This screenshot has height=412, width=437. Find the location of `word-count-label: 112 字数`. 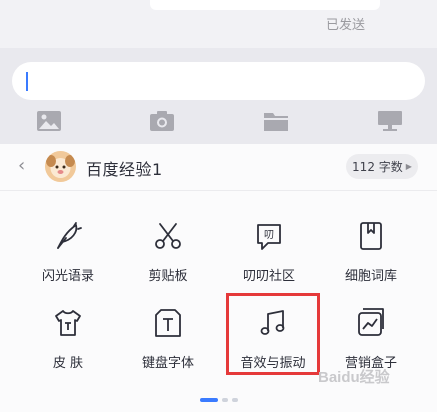

word-count-label: 112 字数 is located at coordinates (377, 167).